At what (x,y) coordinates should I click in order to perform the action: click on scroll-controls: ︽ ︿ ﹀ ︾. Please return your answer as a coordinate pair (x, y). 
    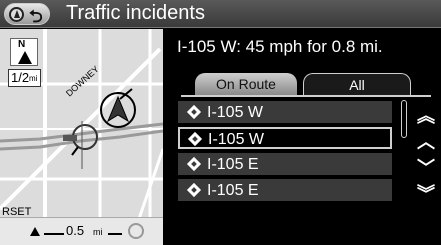
    Looking at the image, I should click on (426, 155).